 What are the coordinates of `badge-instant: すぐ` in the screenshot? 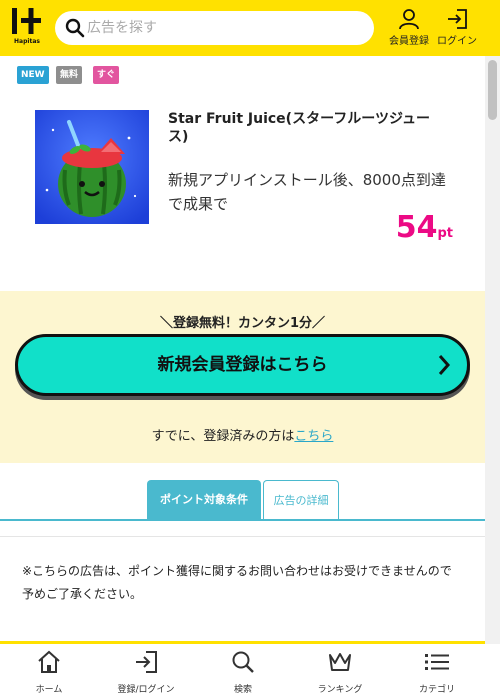 It's located at (106, 75).